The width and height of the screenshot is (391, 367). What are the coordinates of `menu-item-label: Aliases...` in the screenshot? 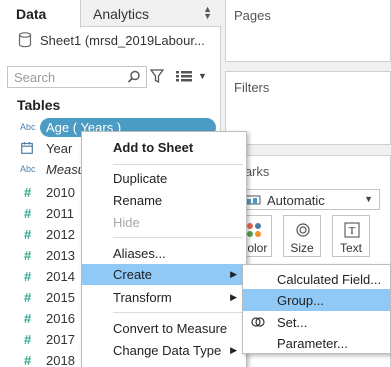 It's located at (139, 253).